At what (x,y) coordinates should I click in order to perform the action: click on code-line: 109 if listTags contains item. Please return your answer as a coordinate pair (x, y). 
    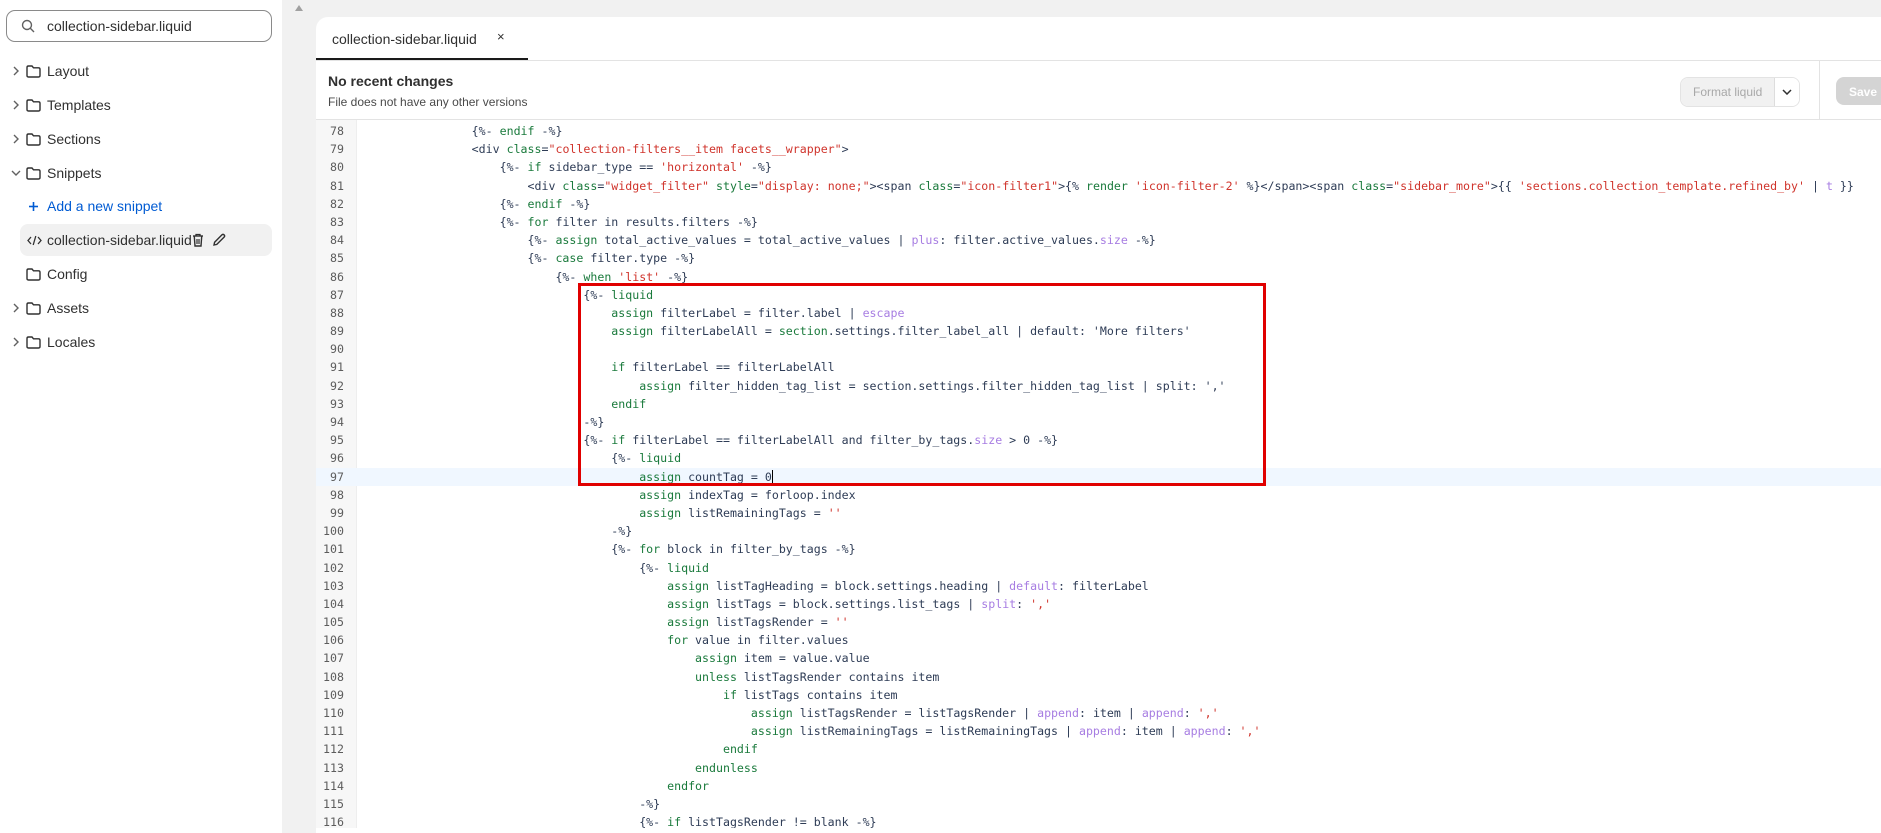
    Looking at the image, I should click on (1098, 695).